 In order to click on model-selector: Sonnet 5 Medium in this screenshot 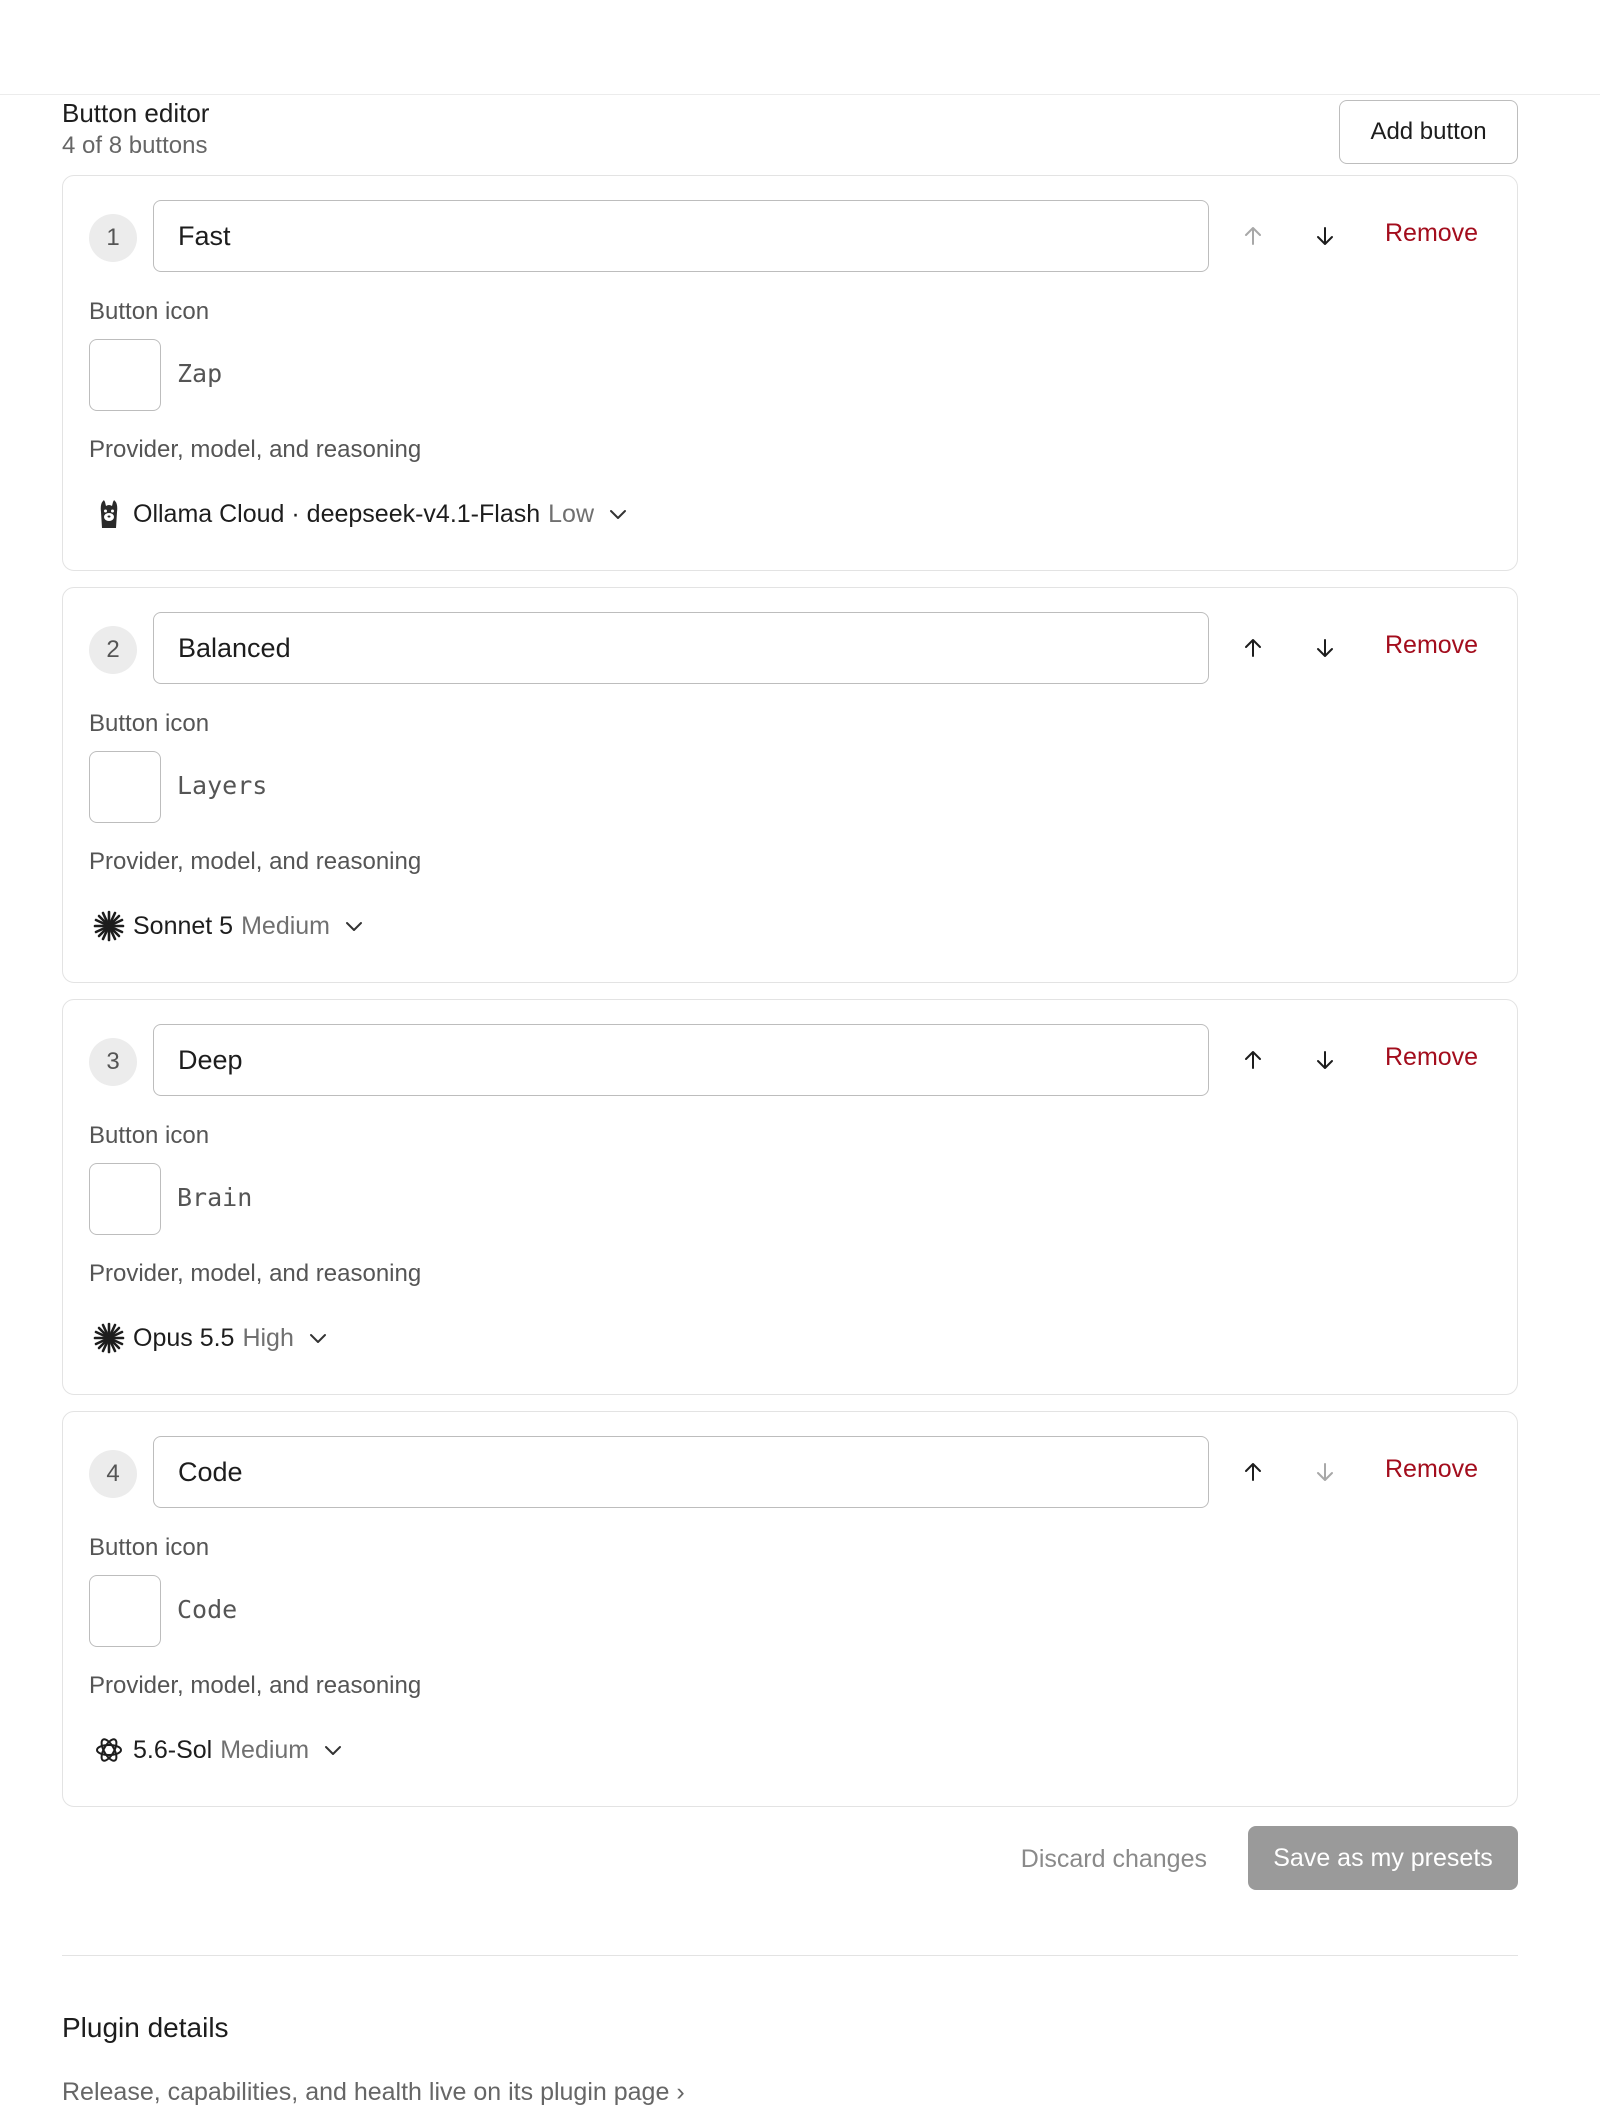, I will do `click(229, 926)`.